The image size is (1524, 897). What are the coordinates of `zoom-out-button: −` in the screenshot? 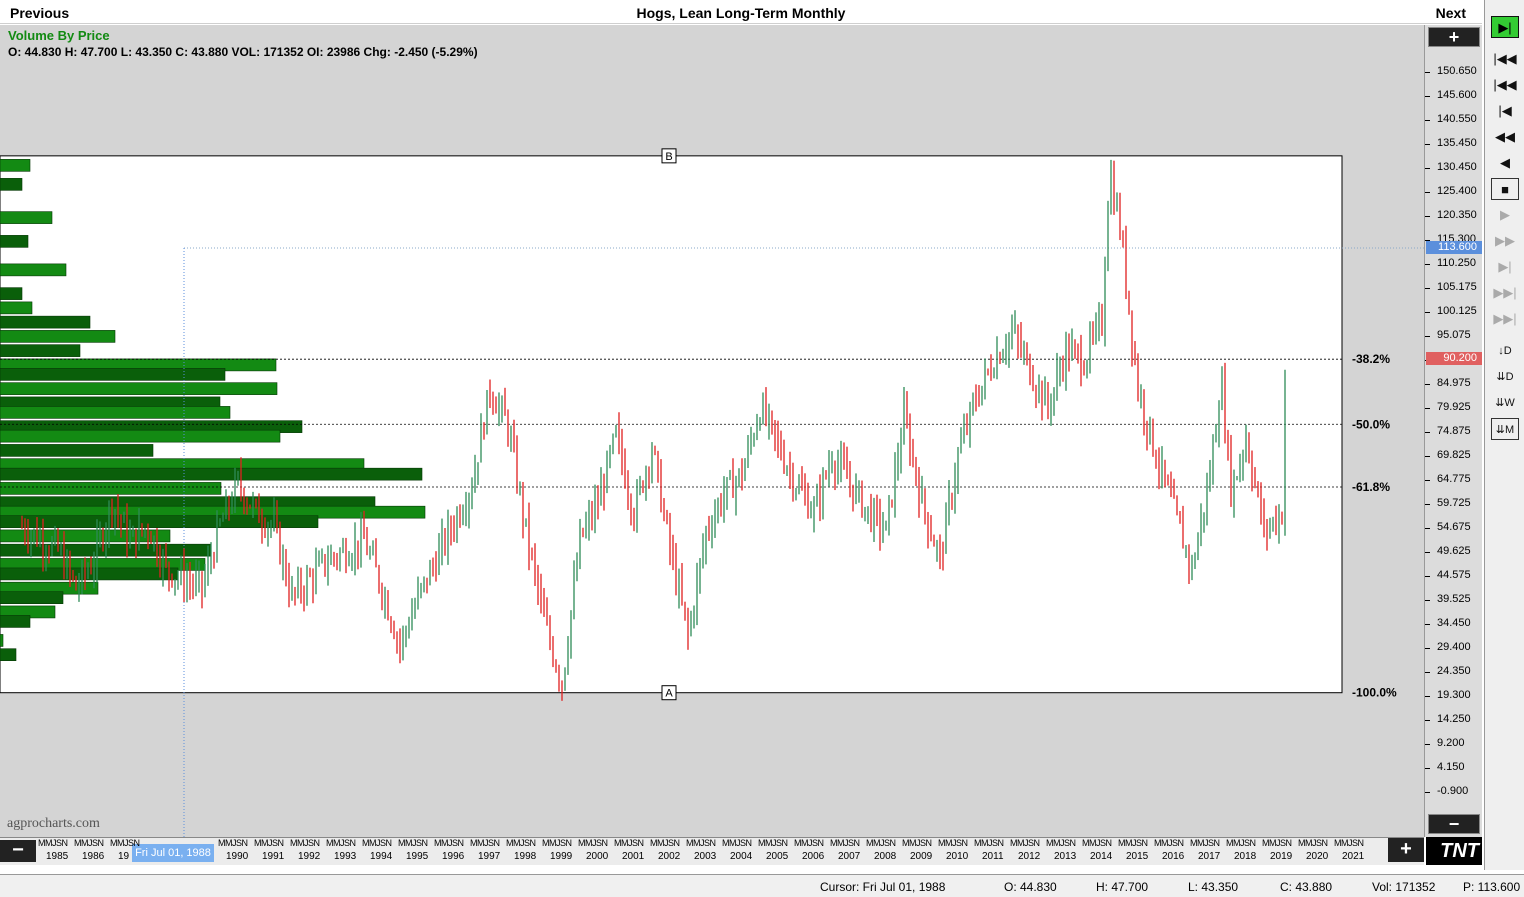 It's located at (1454, 824).